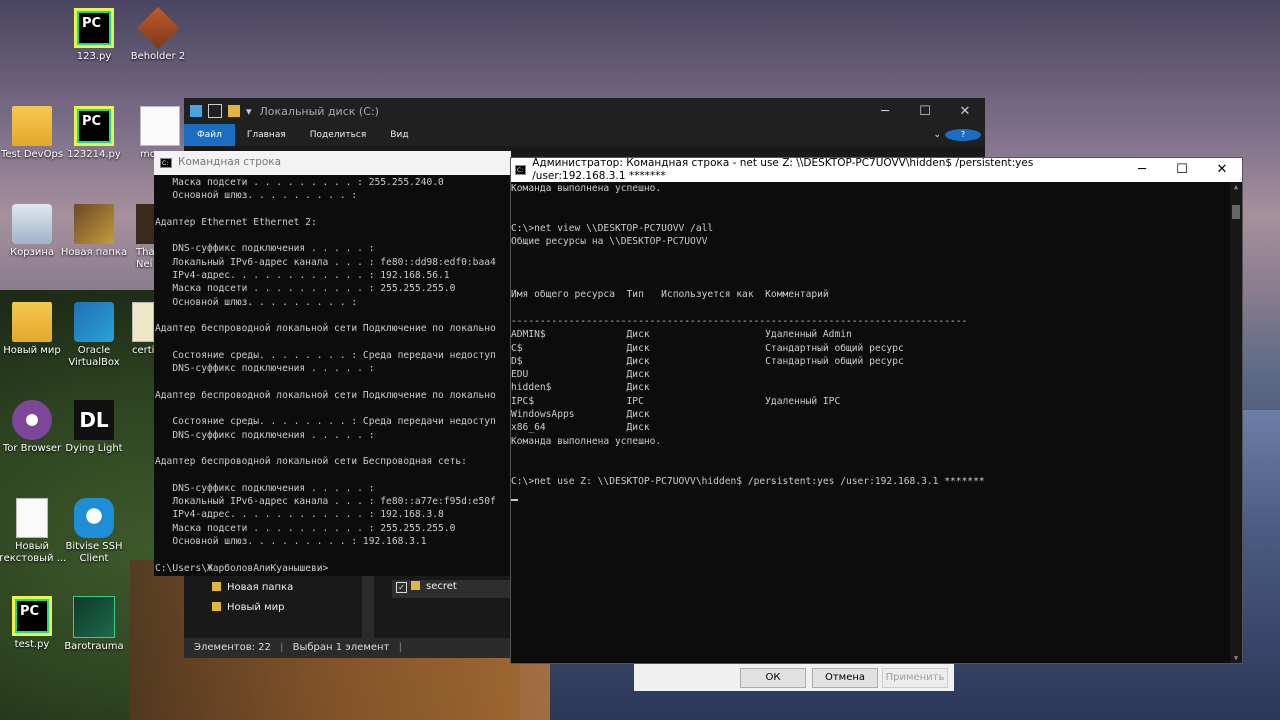 This screenshot has width=1280, height=720. I want to click on cmd-titlebar: Командная строка, so click(332, 163).